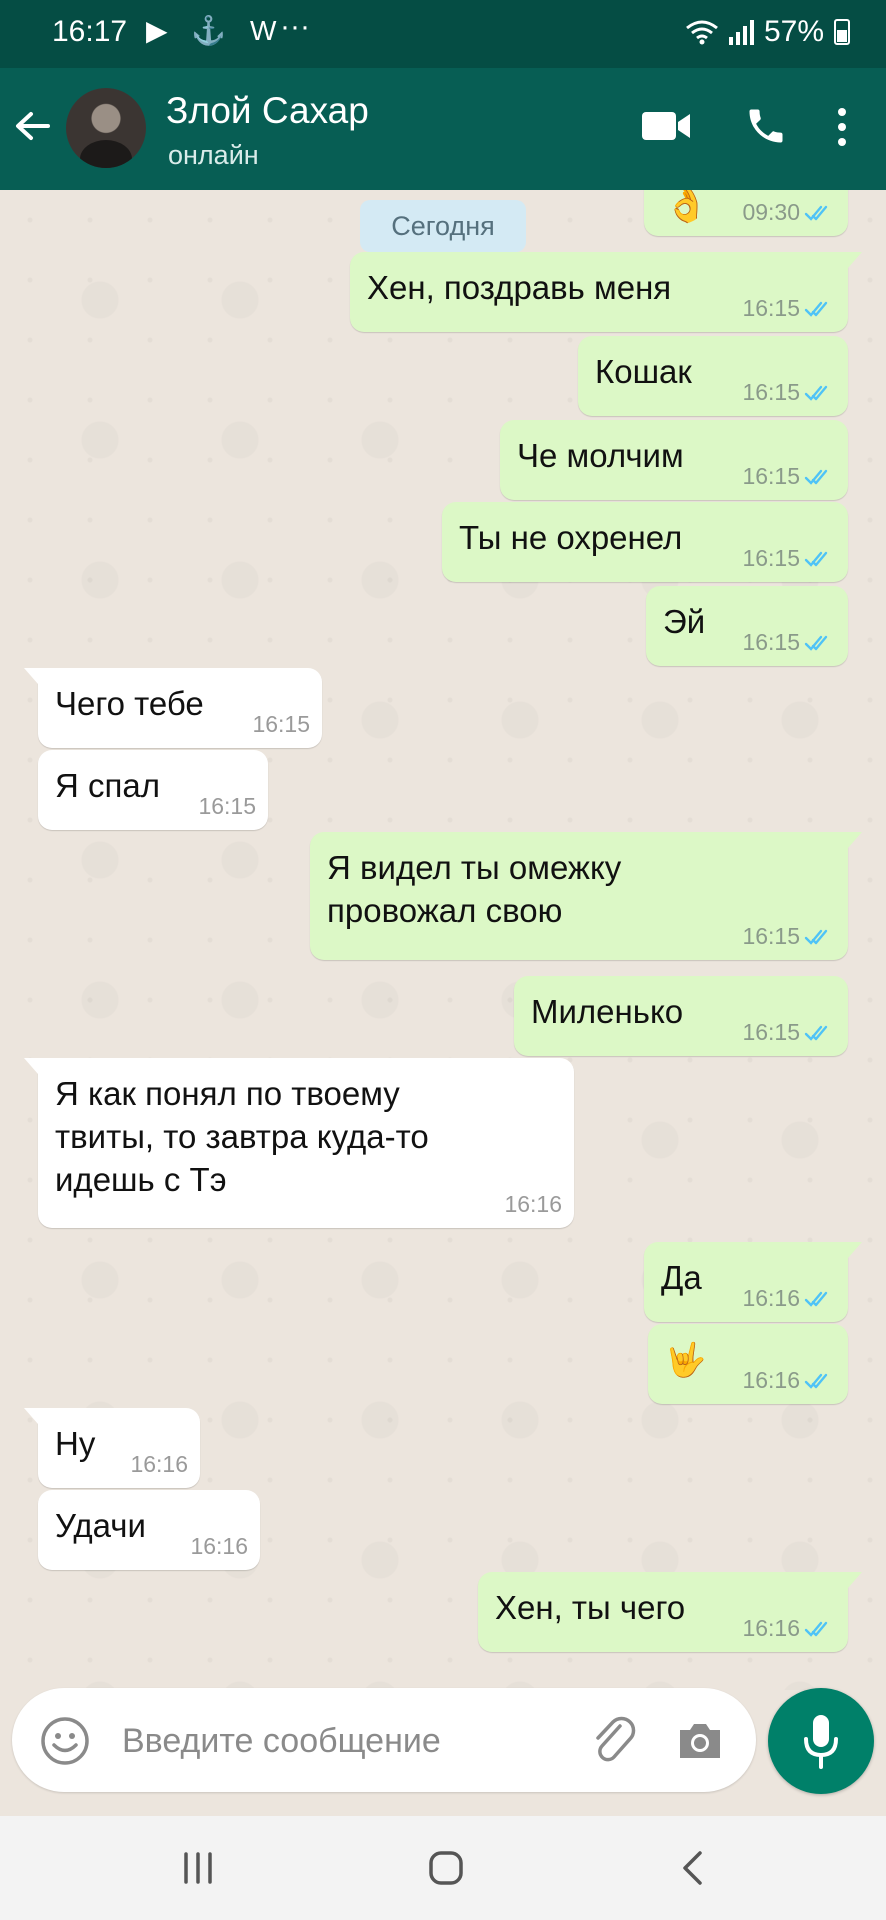  I want to click on date-separator: Сегодня, so click(443, 226).